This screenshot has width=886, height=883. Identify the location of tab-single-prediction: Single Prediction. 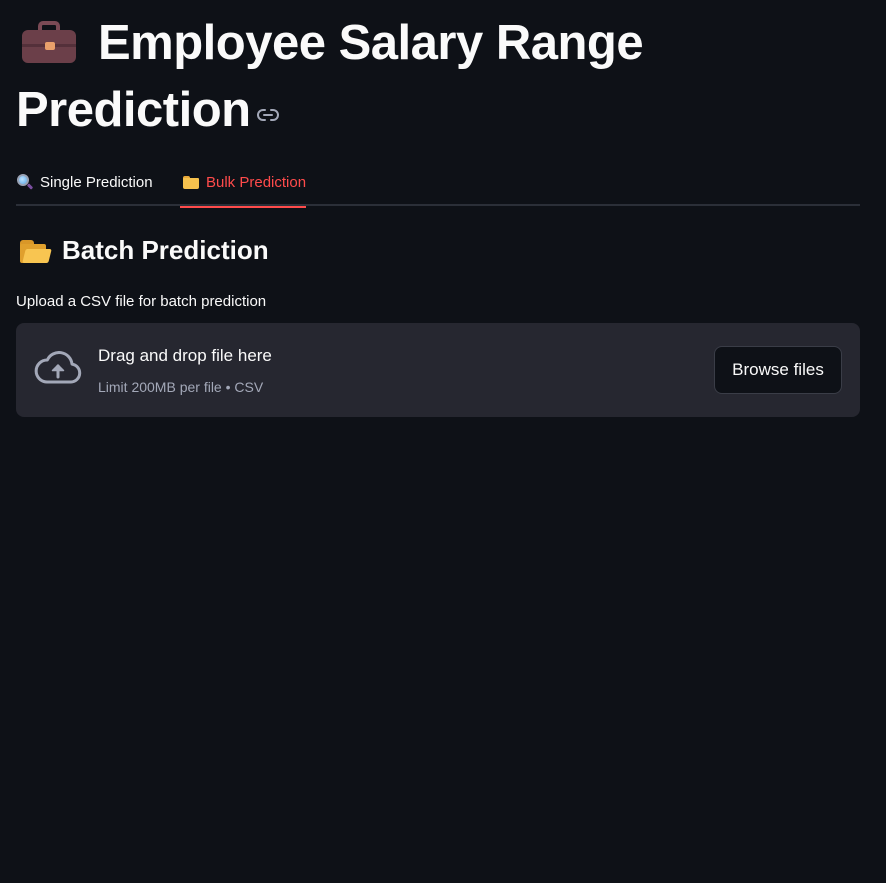
(84, 182).